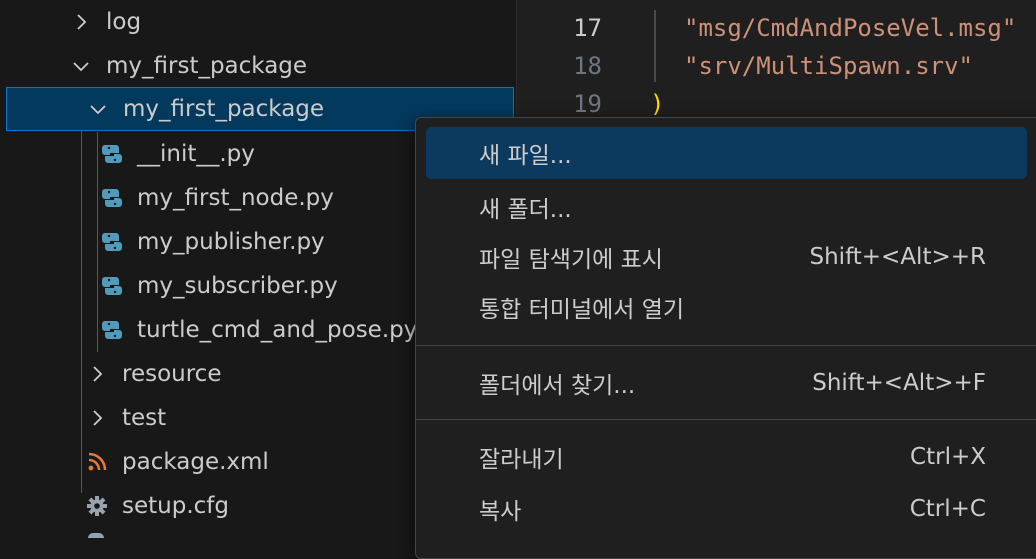  What do you see at coordinates (235, 198) in the screenshot?
I see `tree-item-label: my_first_node.py` at bounding box center [235, 198].